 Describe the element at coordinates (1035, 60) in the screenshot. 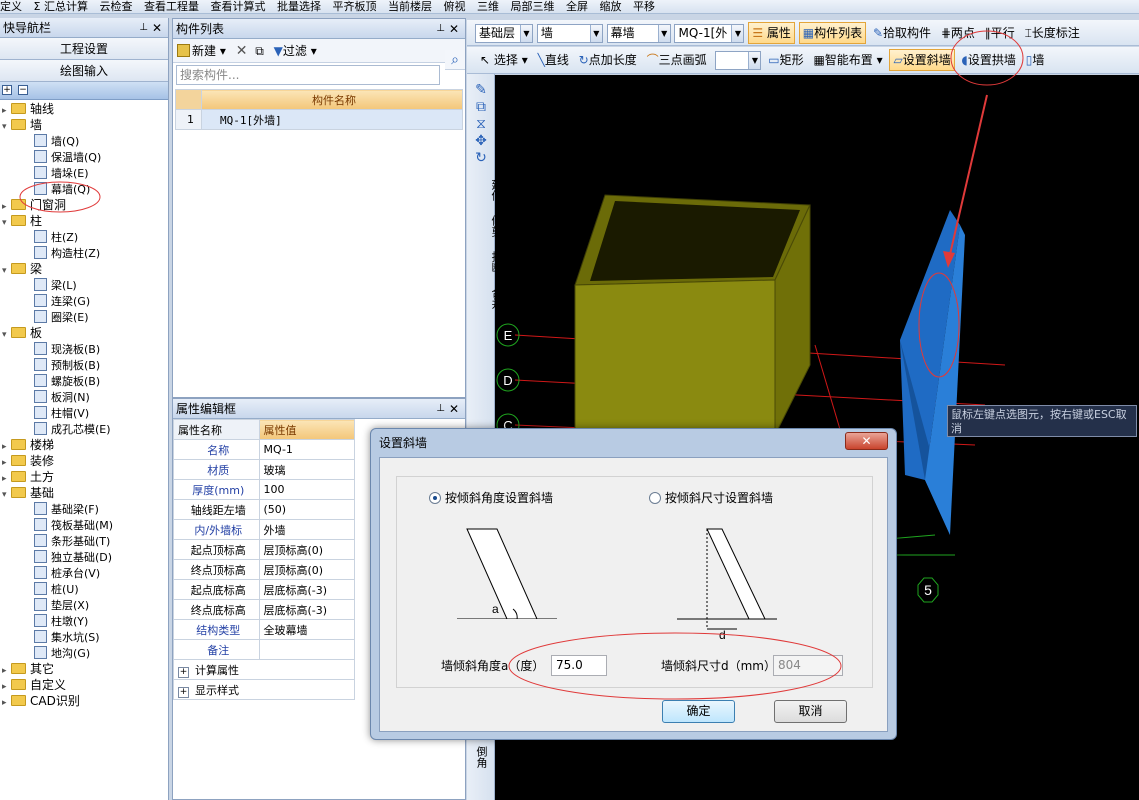

I see `wall-more-button: ▯墙` at that location.